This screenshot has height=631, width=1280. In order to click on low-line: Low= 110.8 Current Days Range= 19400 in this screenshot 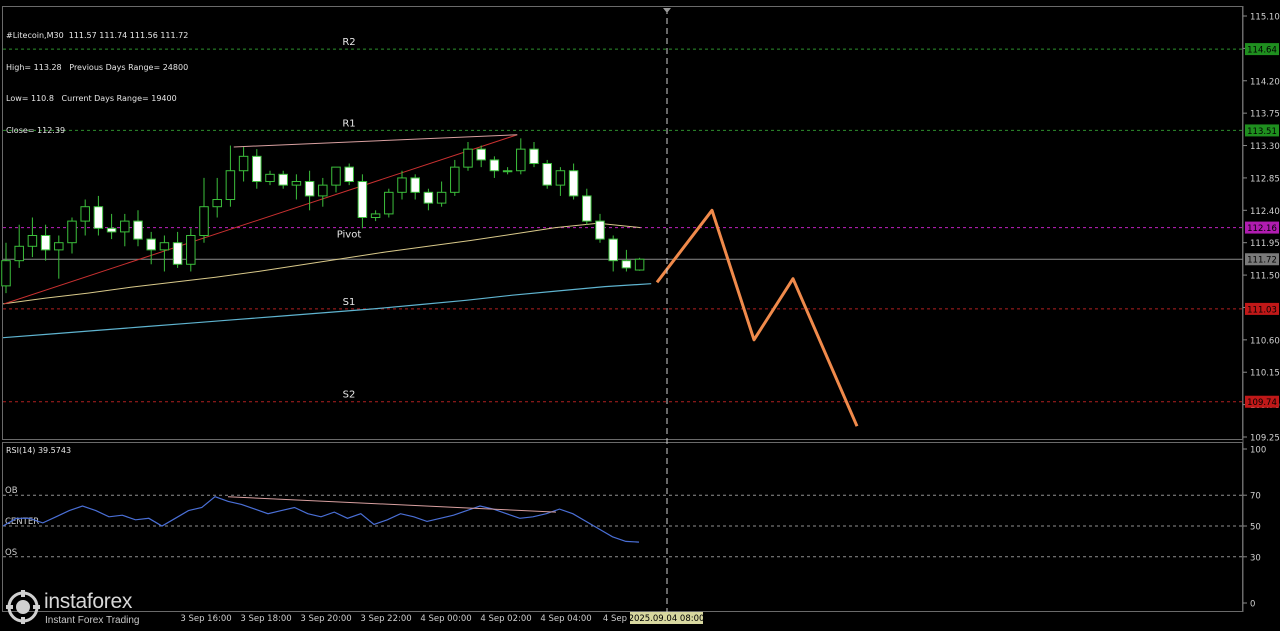, I will do `click(91, 98)`.